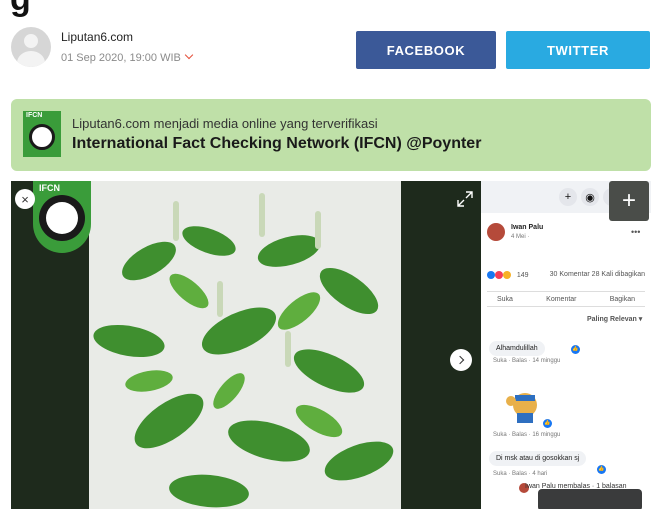 The image size is (662, 509). Describe the element at coordinates (597, 274) in the screenshot. I see `comments-shares-count: 30 Komentar 28 Kali dibagikan` at that location.